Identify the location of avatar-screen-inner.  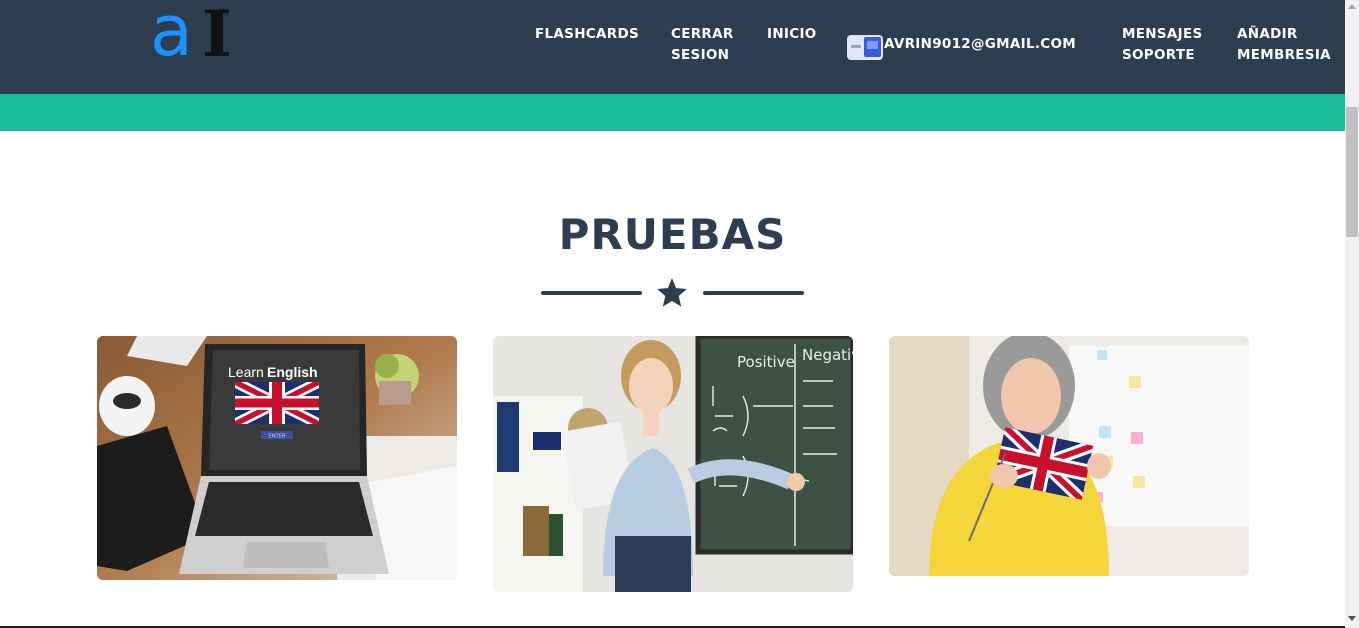
(872, 45).